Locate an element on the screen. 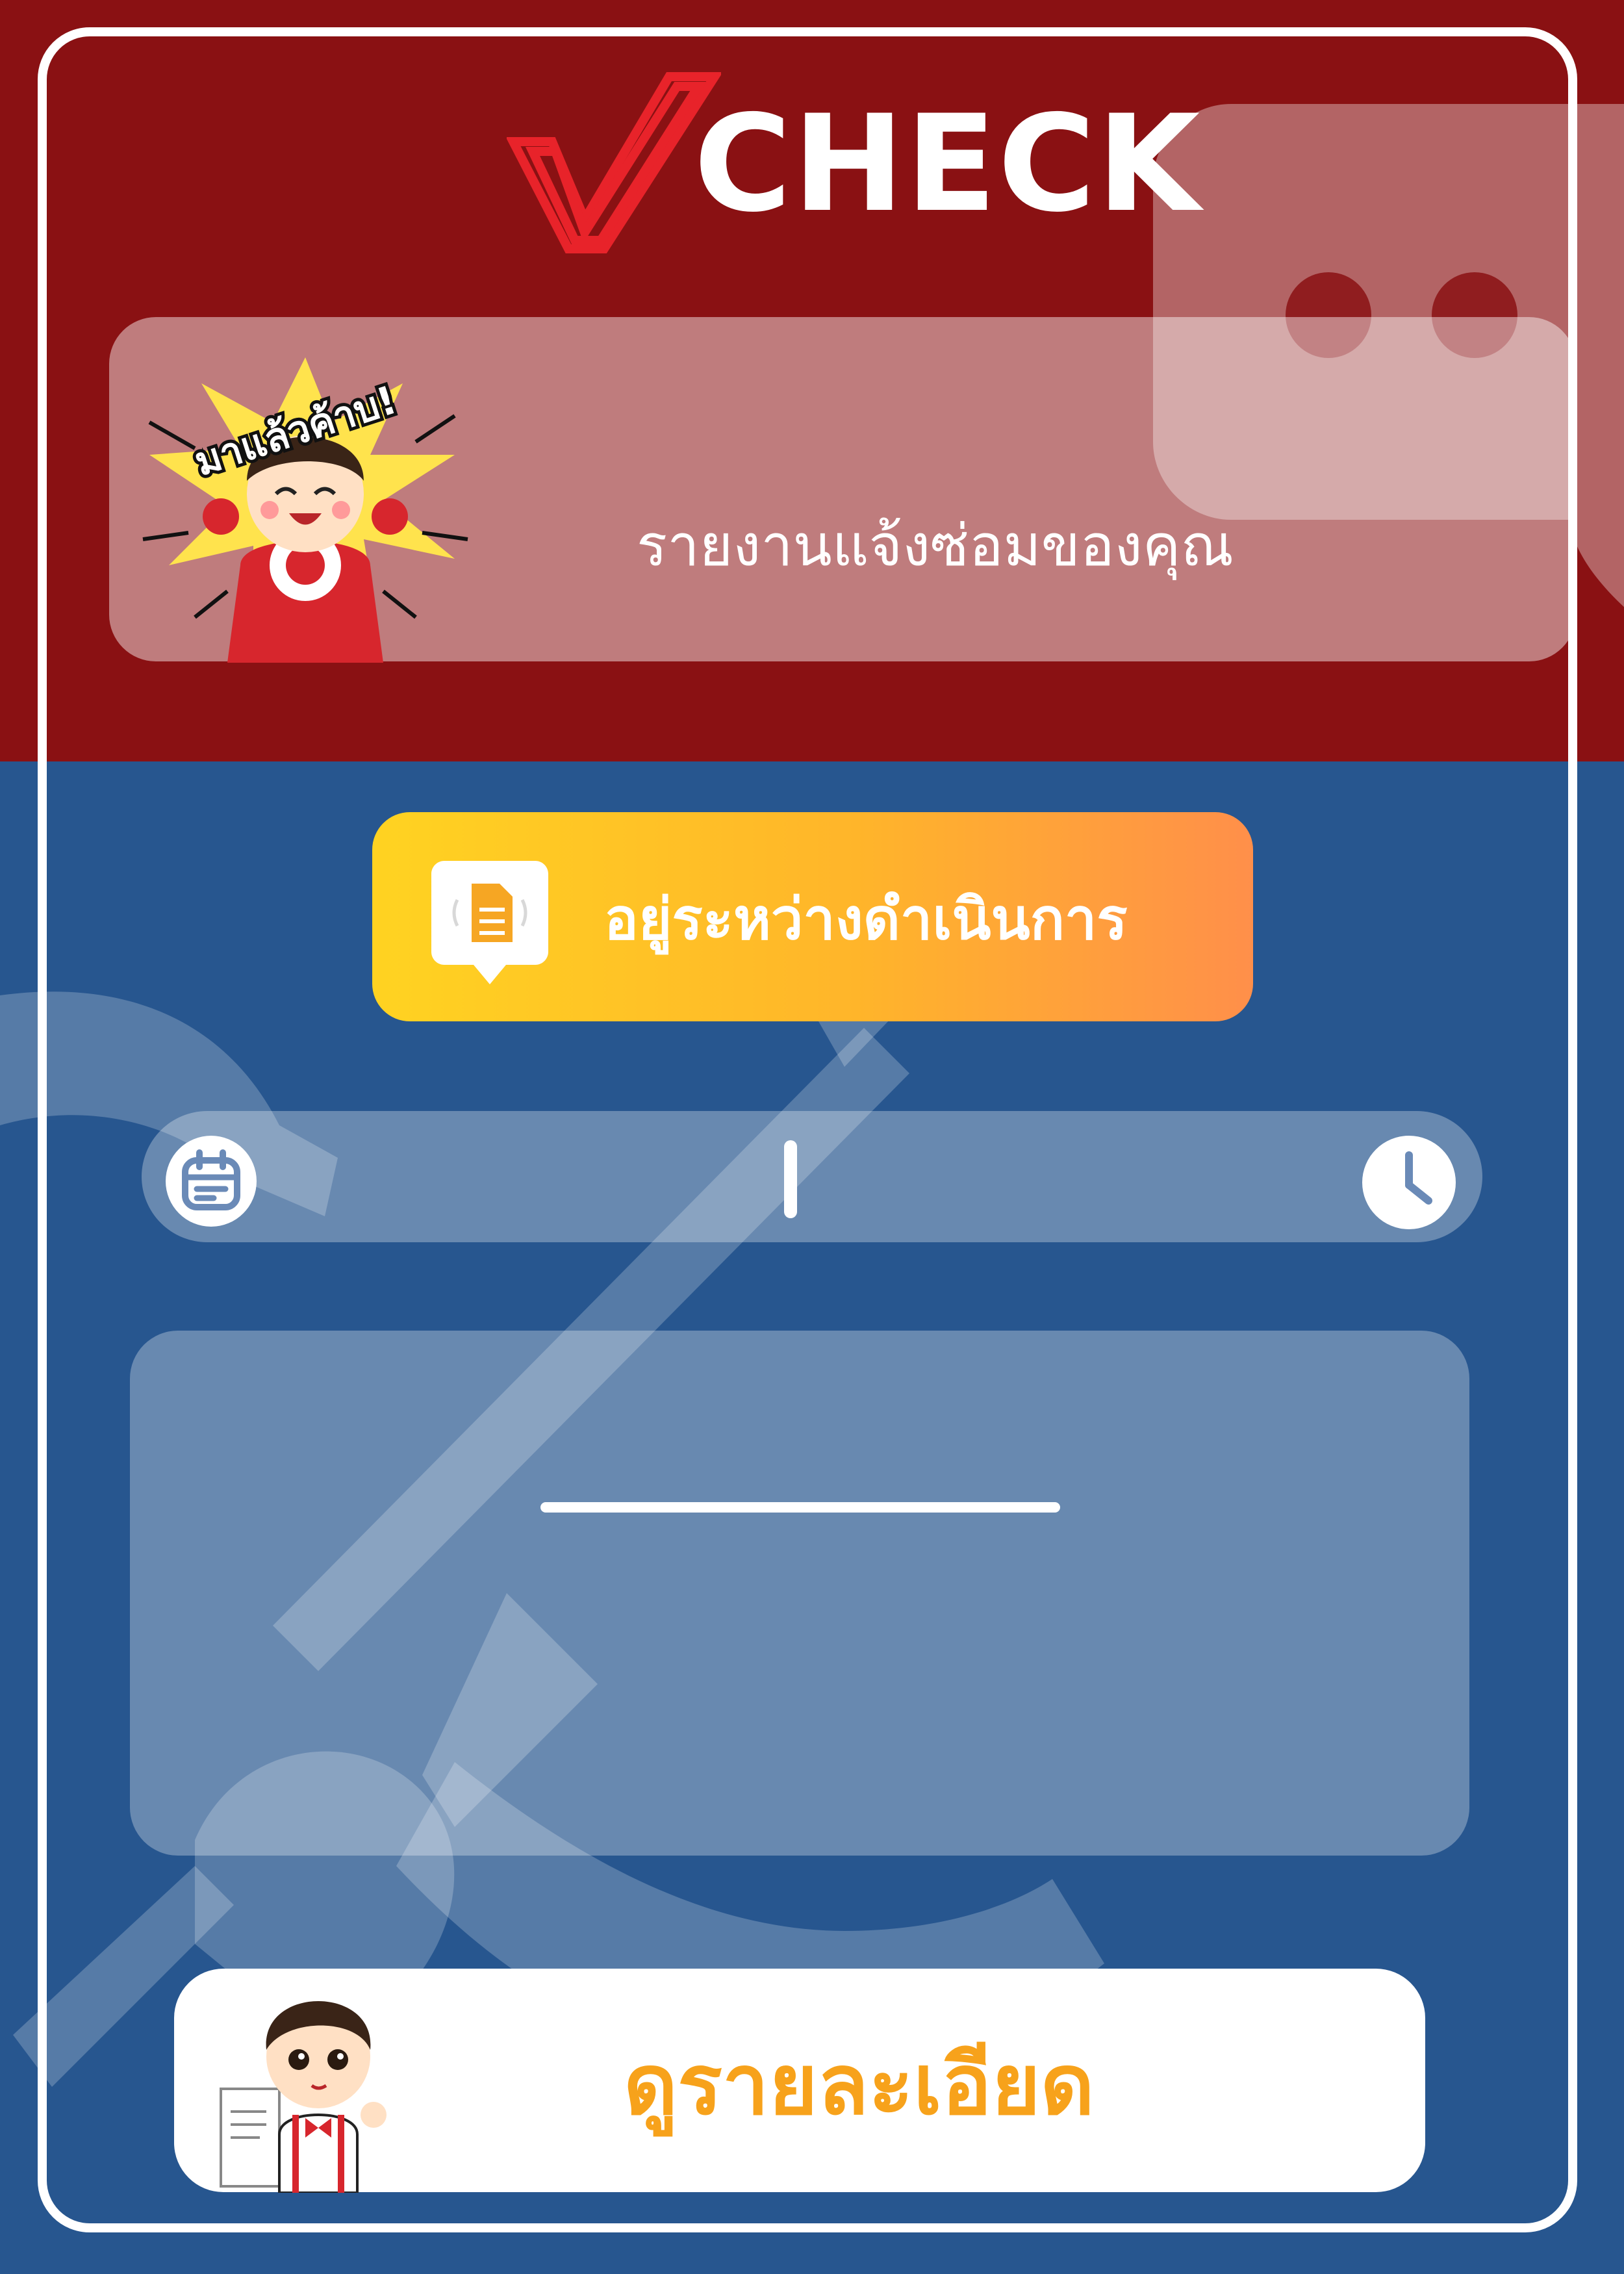 This screenshot has width=1624, height=2274. vcheck-logo: CHECK is located at coordinates (853, 164).